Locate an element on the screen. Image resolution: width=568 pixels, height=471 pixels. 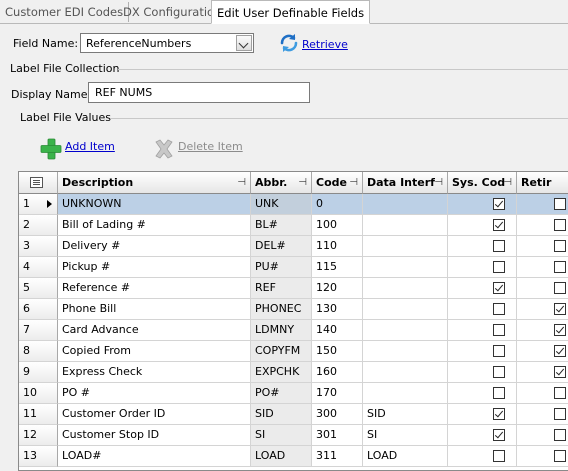
abbr-cell: UNK is located at coordinates (281, 204).